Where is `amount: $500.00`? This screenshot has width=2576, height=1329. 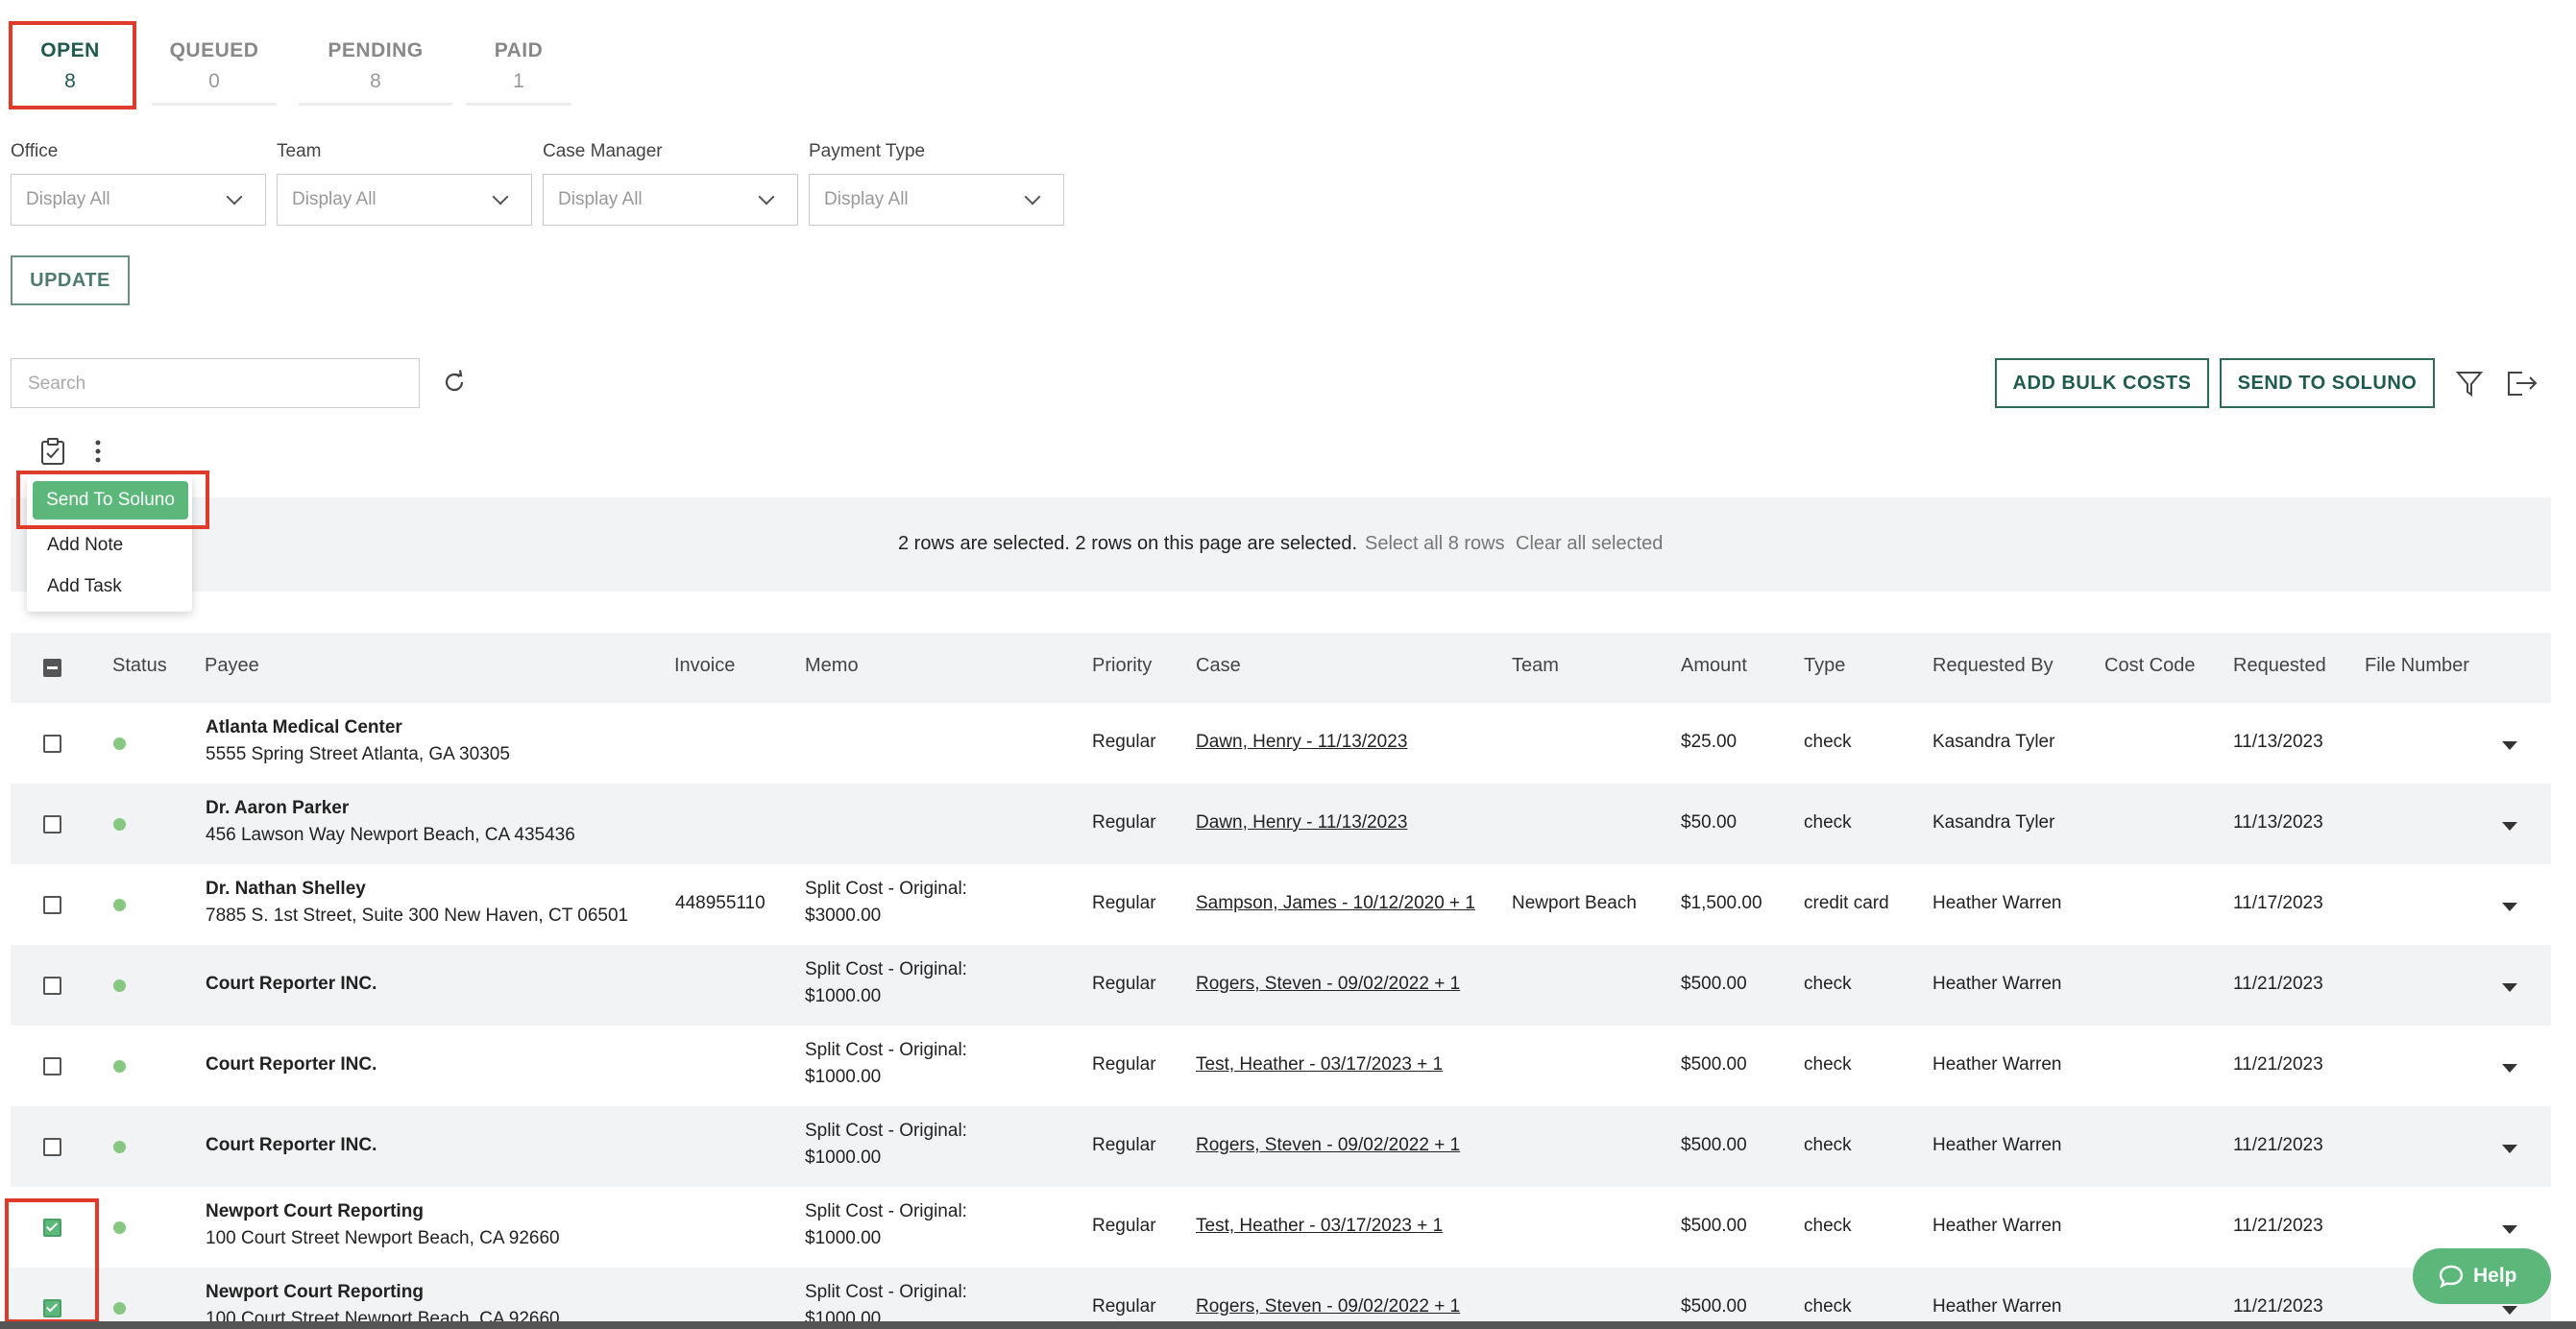 amount: $500.00 is located at coordinates (1714, 1226).